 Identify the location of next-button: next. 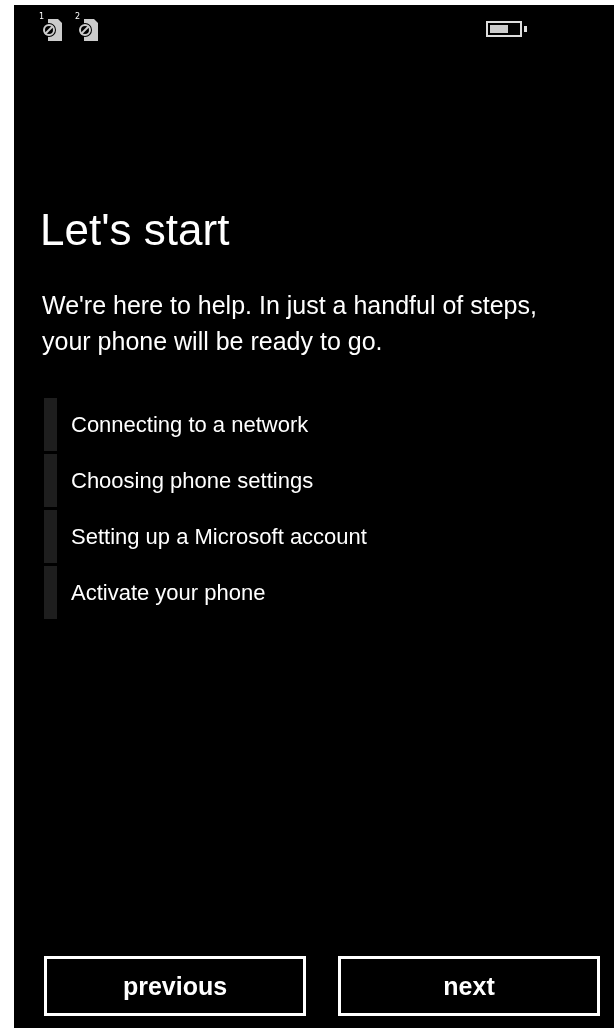
(469, 986).